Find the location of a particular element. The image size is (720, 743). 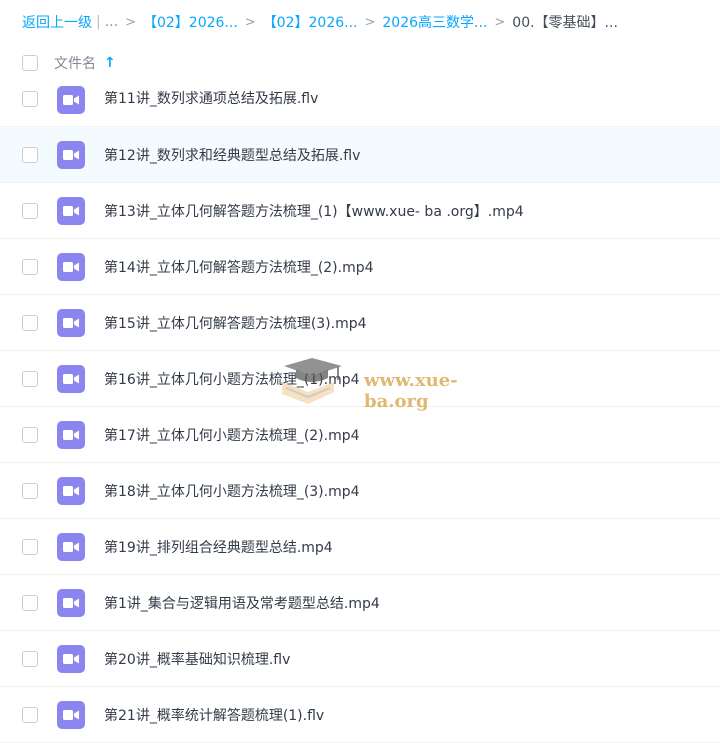

file-row: 第18讲_立体几何小题方法梳理_(3).mp4 is located at coordinates (360, 491).